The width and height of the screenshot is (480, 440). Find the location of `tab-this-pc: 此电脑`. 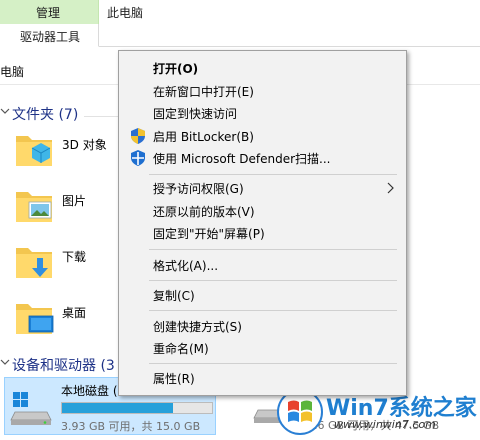

tab-this-pc: 此电脑 is located at coordinates (125, 12).